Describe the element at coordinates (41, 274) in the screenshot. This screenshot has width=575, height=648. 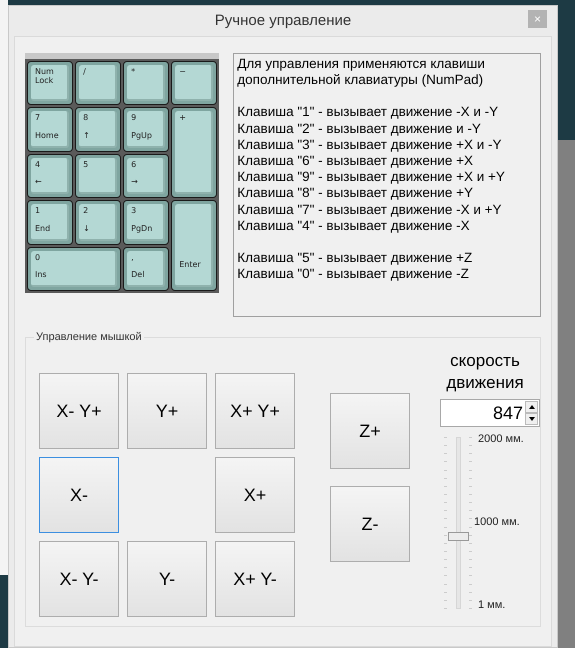
I see `key-label: Ins` at that location.